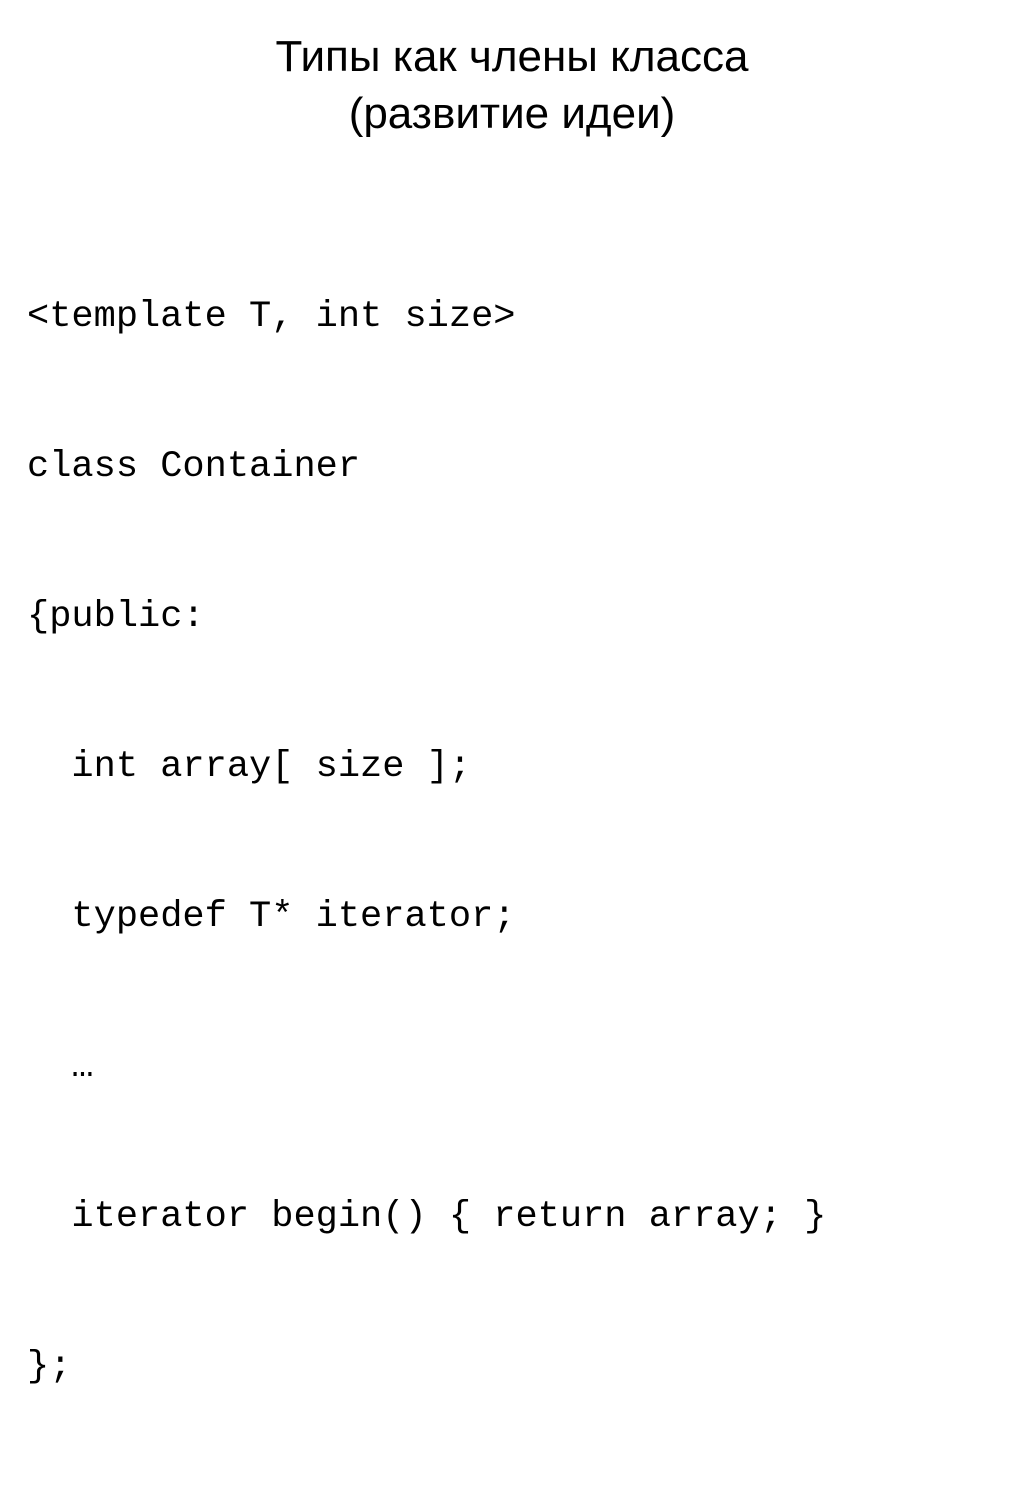 The height and width of the screenshot is (1492, 1024). I want to click on page-title-line-2: (развитие идеи), so click(512, 113).